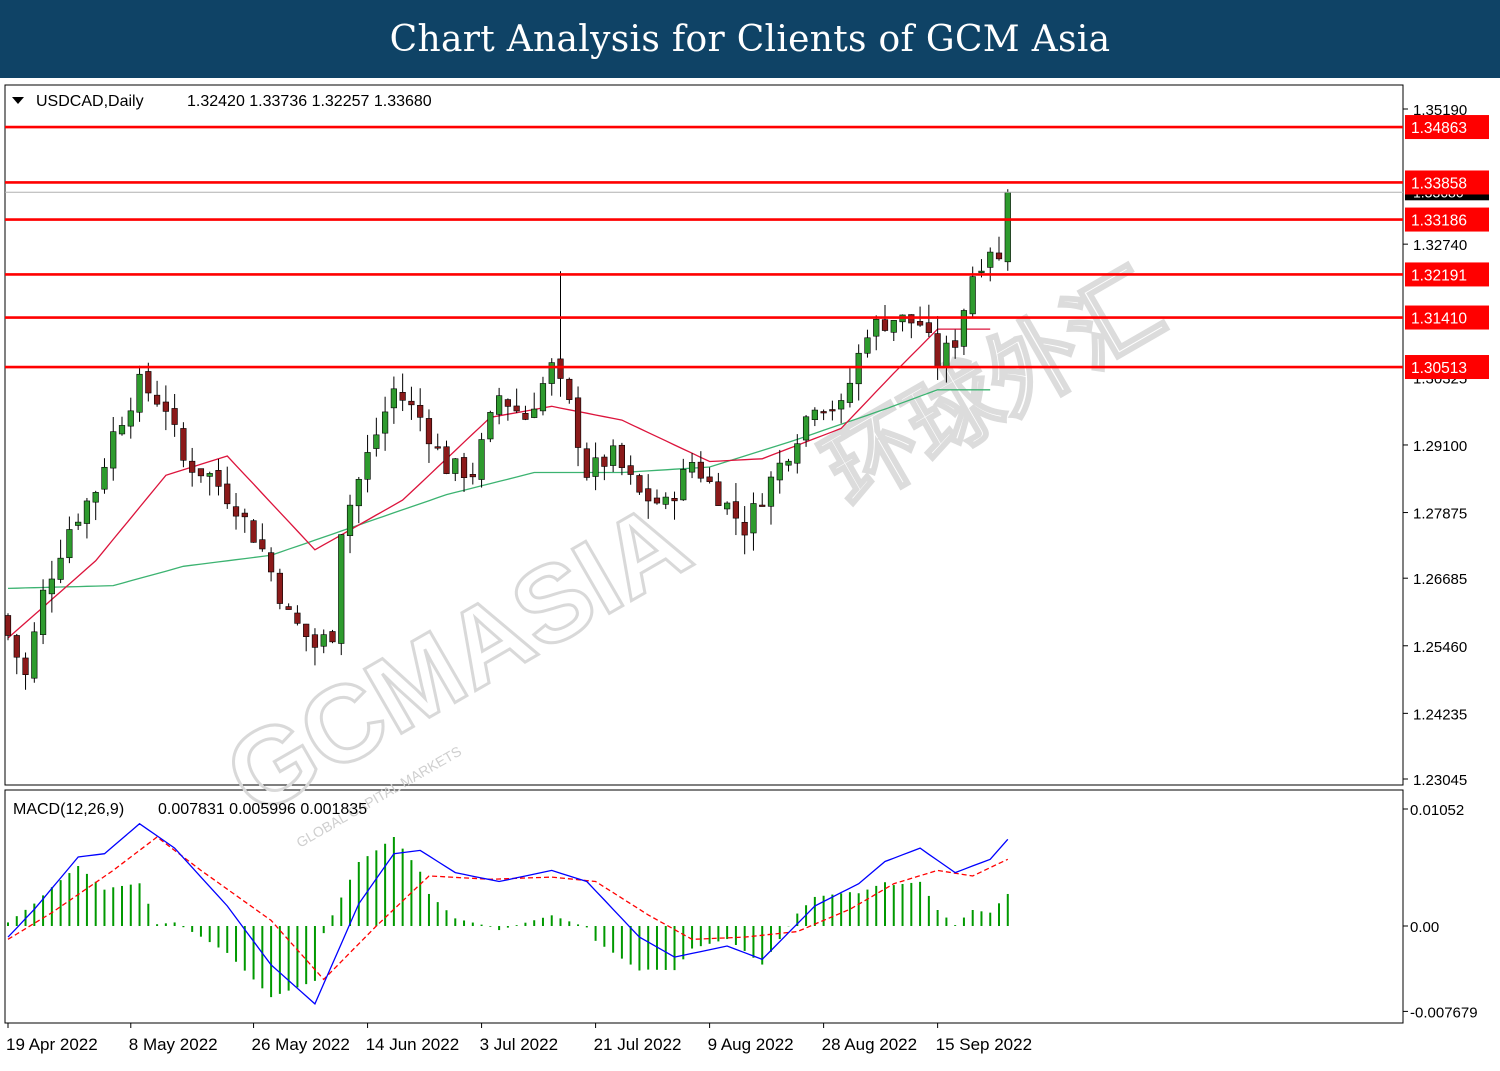 The width and height of the screenshot is (1500, 1071). Describe the element at coordinates (1439, 221) in the screenshot. I see `level-label: 1.33186` at that location.